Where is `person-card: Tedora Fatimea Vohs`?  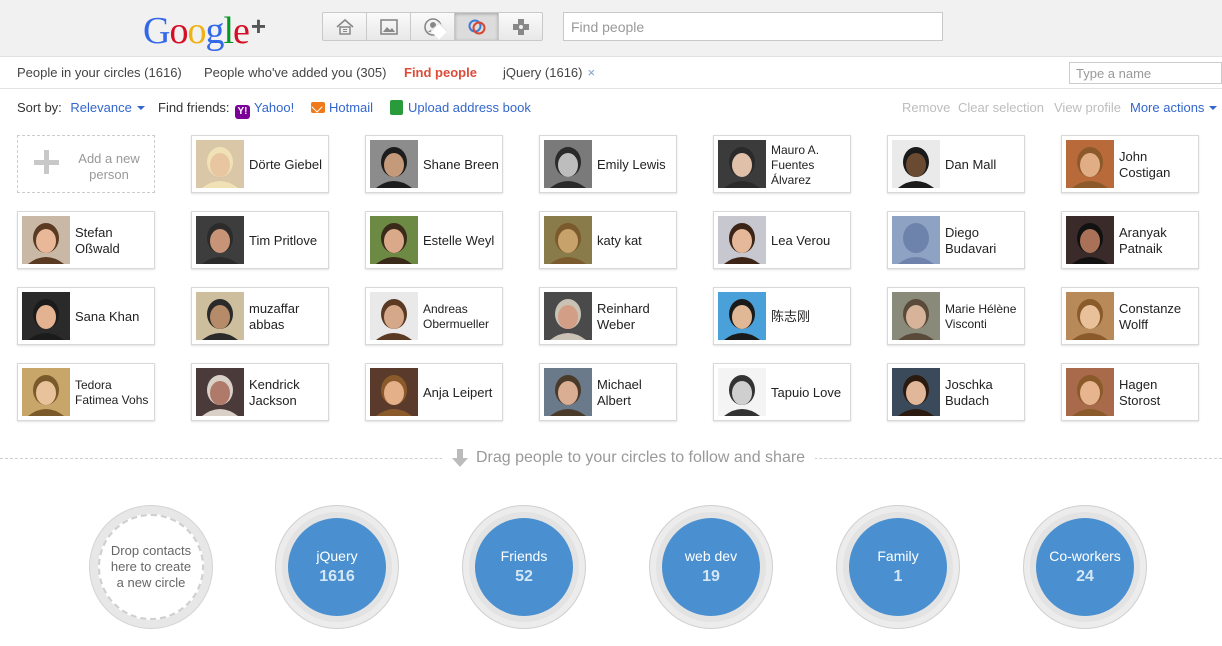
person-card: Tedora Fatimea Vohs is located at coordinates (86, 392).